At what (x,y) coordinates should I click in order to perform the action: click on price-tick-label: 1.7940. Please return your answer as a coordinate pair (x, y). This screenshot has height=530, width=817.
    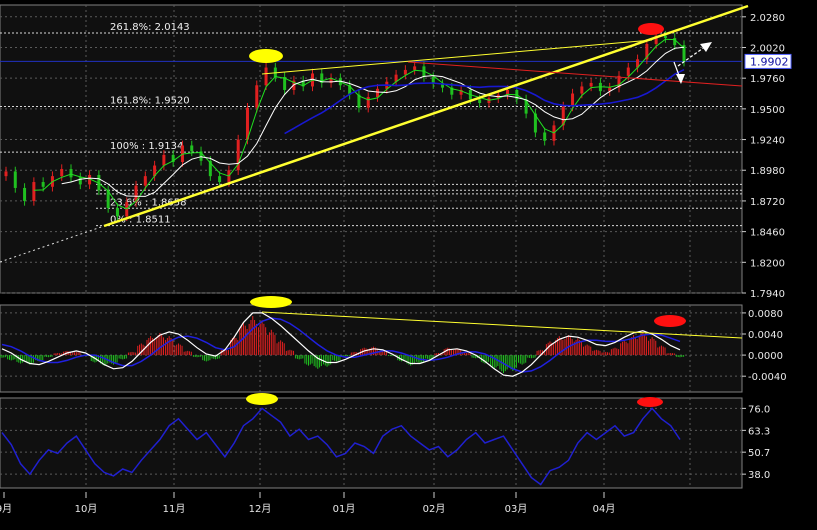
    Looking at the image, I should click on (767, 294).